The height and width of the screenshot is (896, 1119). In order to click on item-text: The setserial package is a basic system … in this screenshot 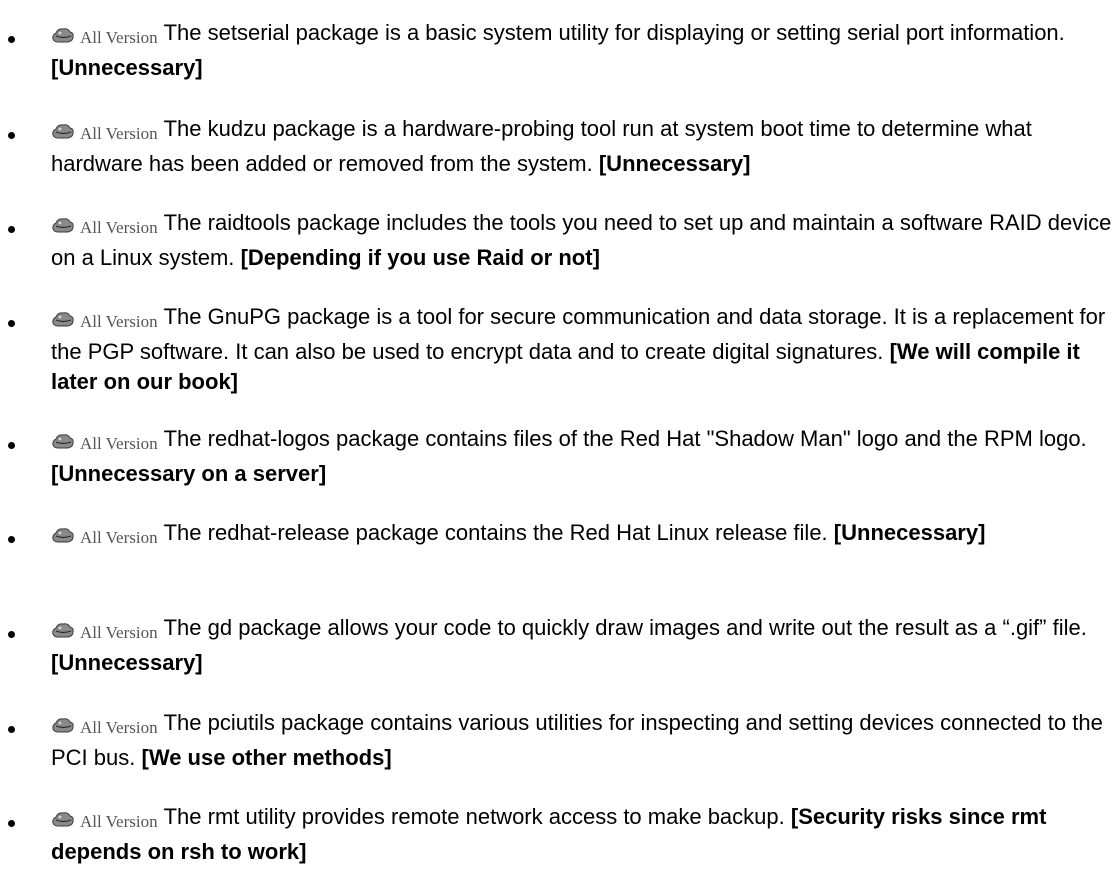, I will do `click(614, 32)`.